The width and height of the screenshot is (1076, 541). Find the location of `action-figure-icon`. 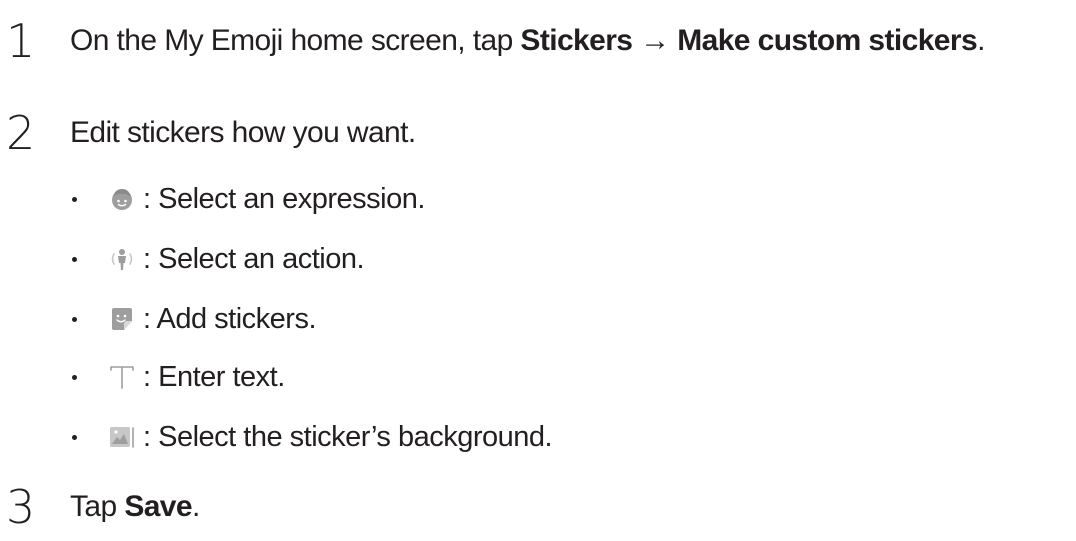

action-figure-icon is located at coordinates (122, 259).